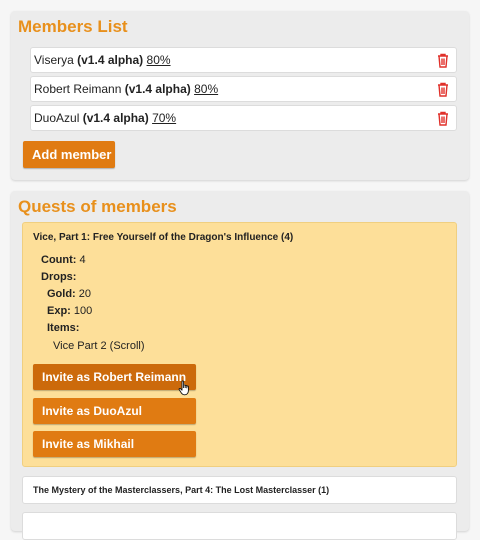 This screenshot has height=540, width=480. What do you see at coordinates (59, 311) in the screenshot?
I see `exp-label: Exp:` at bounding box center [59, 311].